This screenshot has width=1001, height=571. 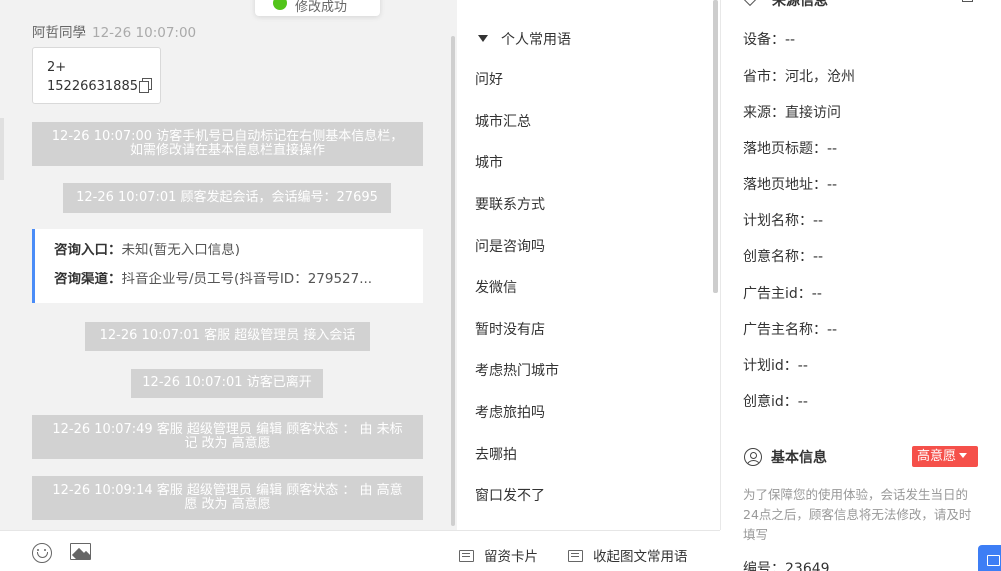 What do you see at coordinates (857, 514) in the screenshot?
I see `edit-deadline-note: 为了保障您的使用体验，会话发生当日的24点之后，顾客信息将无法修改，请及时填写` at bounding box center [857, 514].